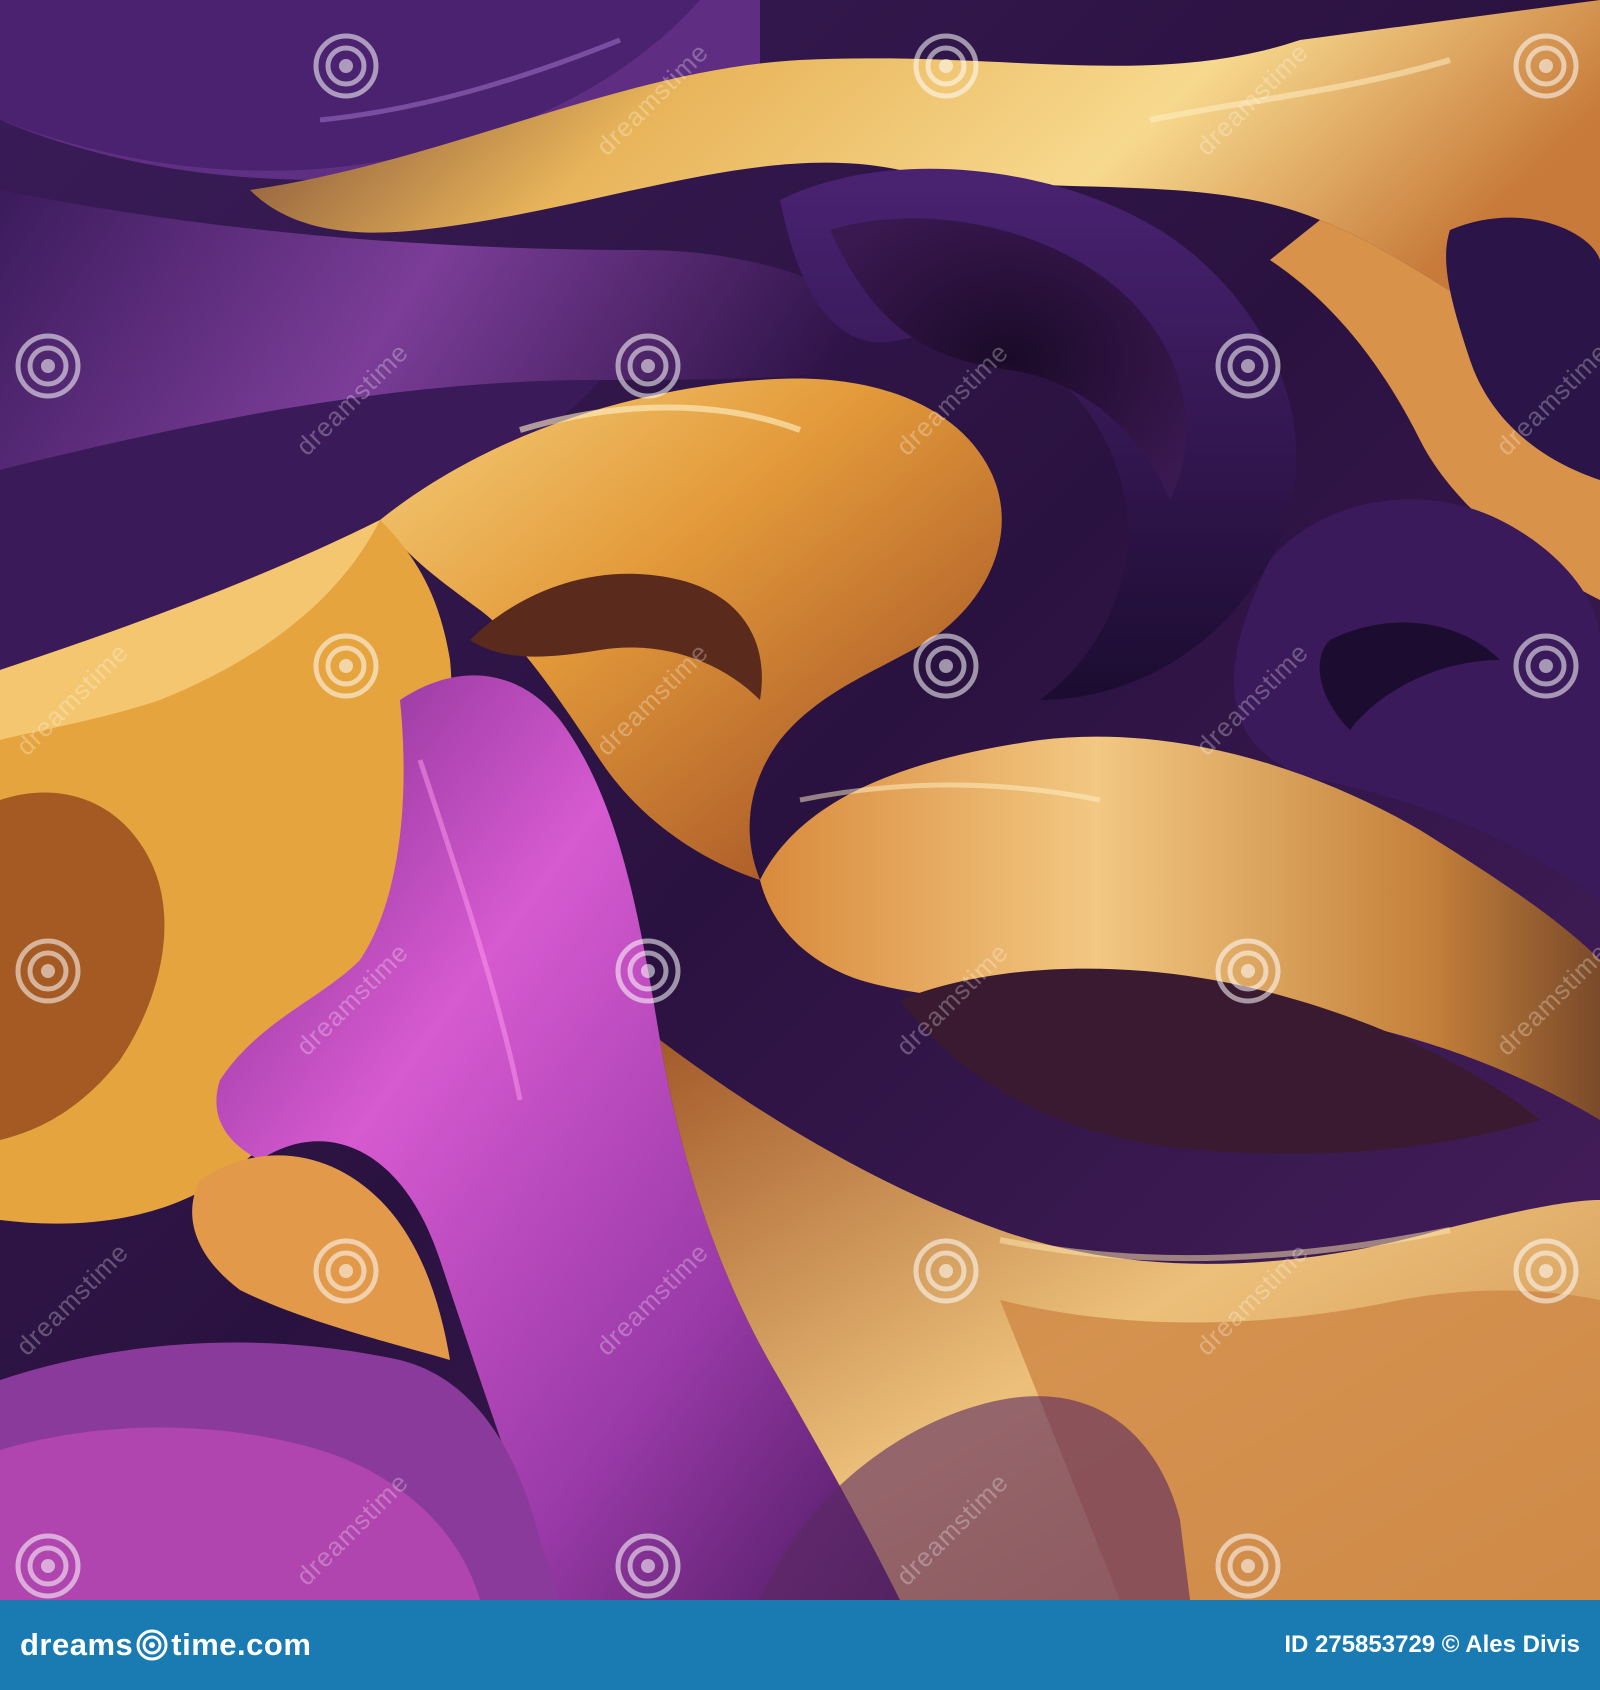 This screenshot has width=1600, height=1690. Describe the element at coordinates (1432, 1644) in the screenshot. I see `image-credit: ID 275853729 © Ales Divis` at that location.